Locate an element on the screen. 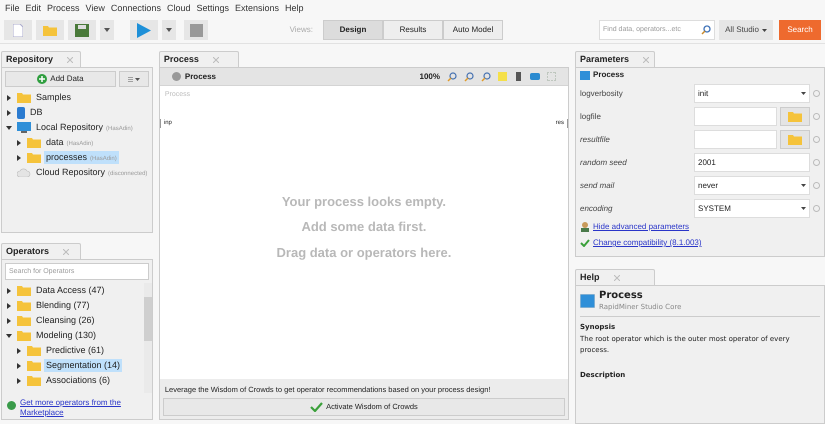  panel-tab: Process is located at coordinates (198, 59).